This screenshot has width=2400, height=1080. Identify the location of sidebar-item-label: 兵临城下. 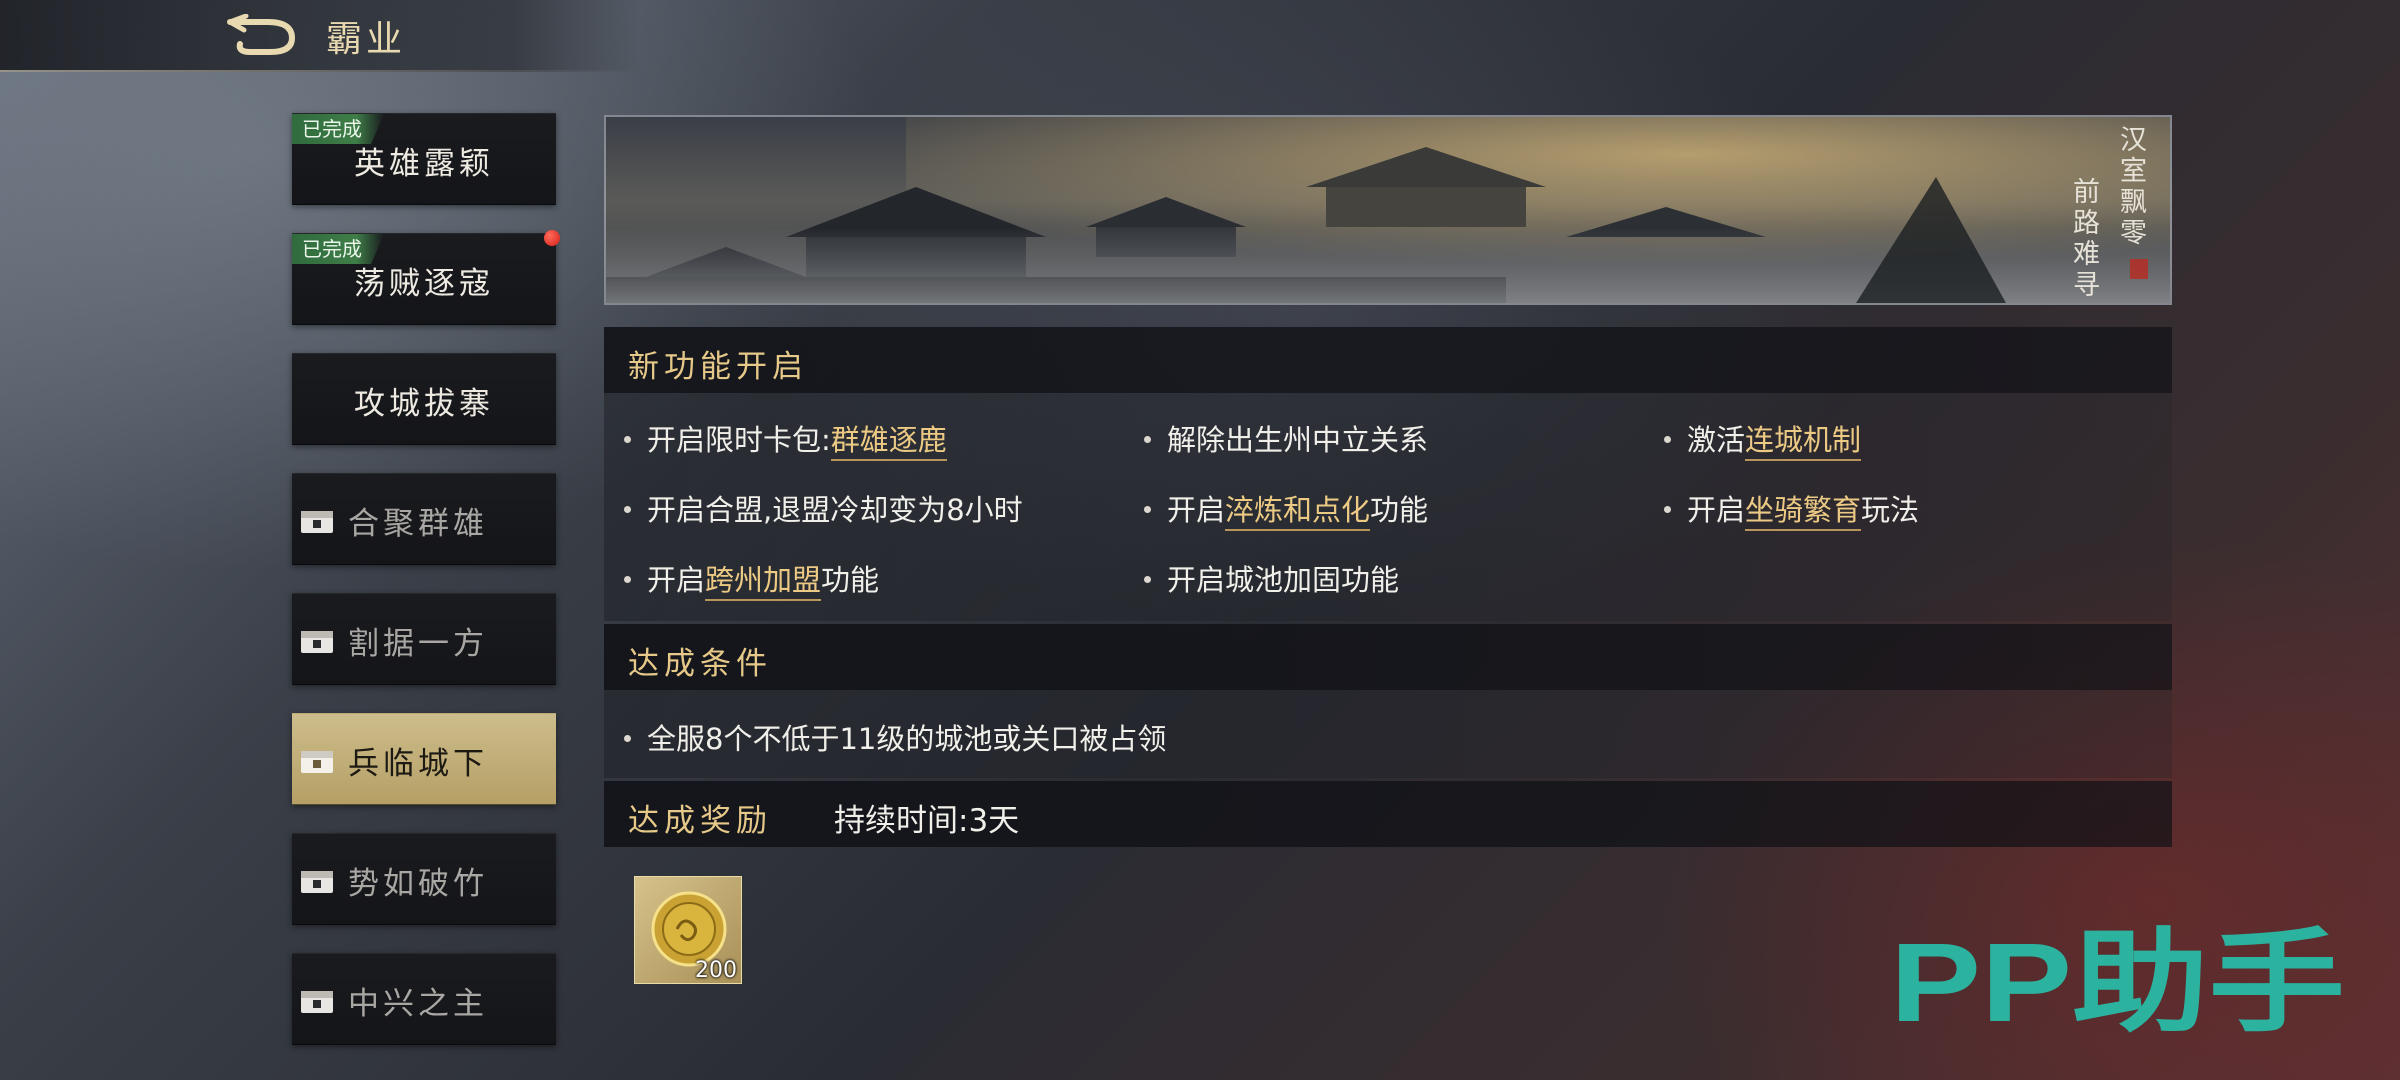
(418, 764).